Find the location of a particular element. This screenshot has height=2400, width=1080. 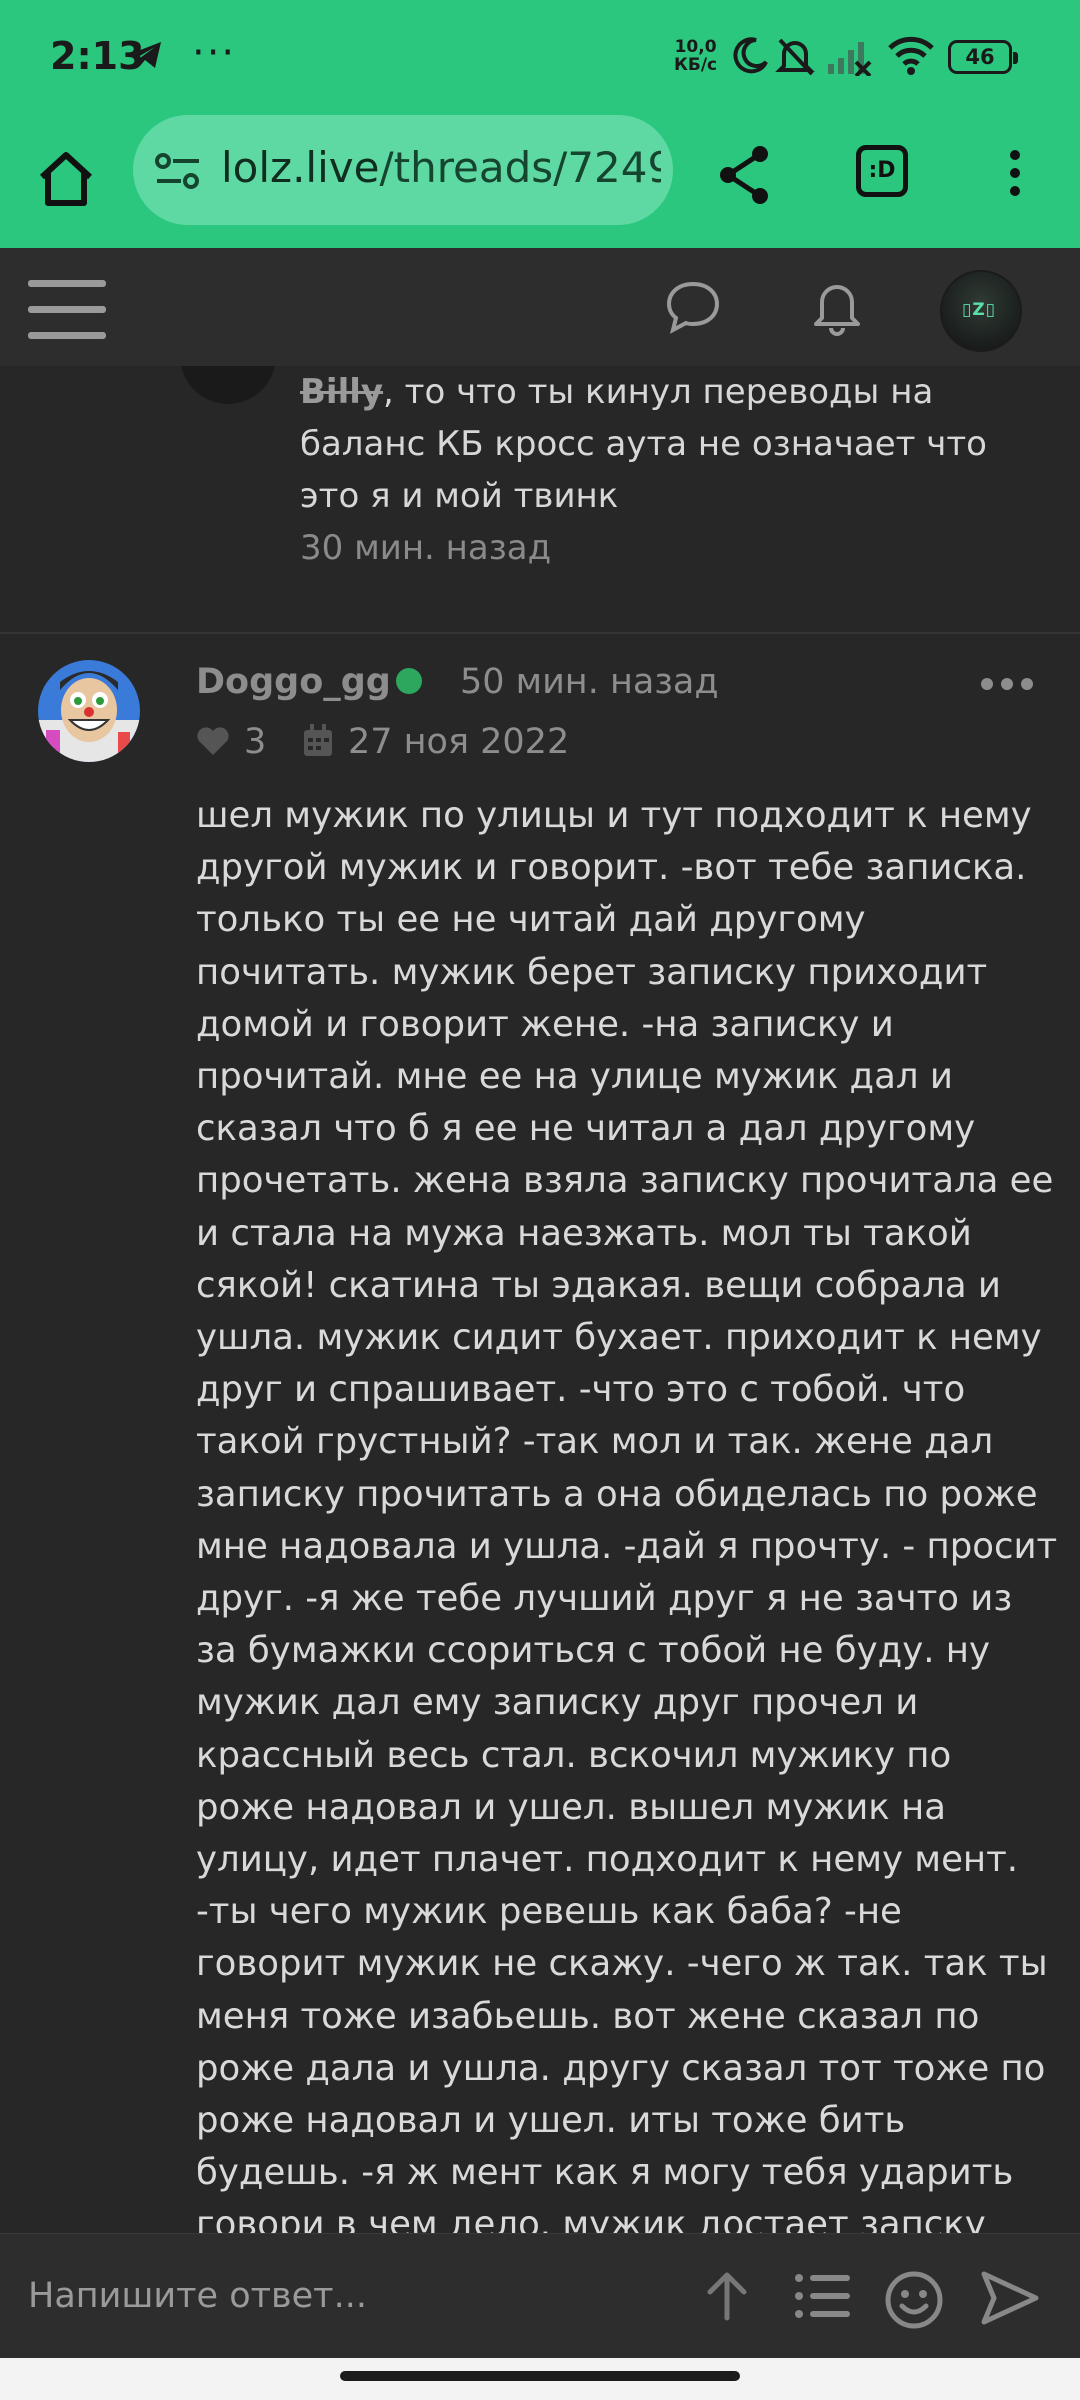

send-icon is located at coordinates (1010, 2298).